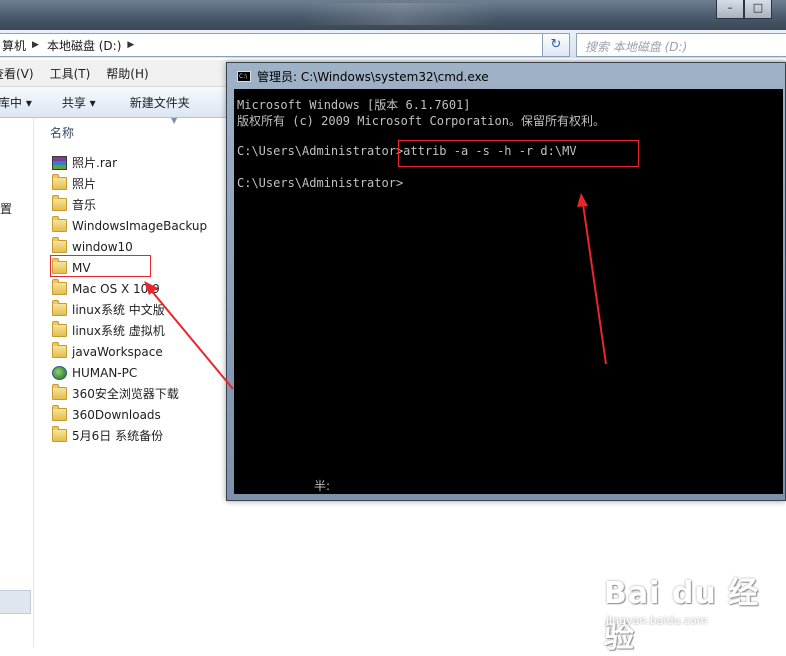 The height and width of the screenshot is (656, 786). I want to click on watermark-url: jingyan.baidu.com, so click(657, 620).